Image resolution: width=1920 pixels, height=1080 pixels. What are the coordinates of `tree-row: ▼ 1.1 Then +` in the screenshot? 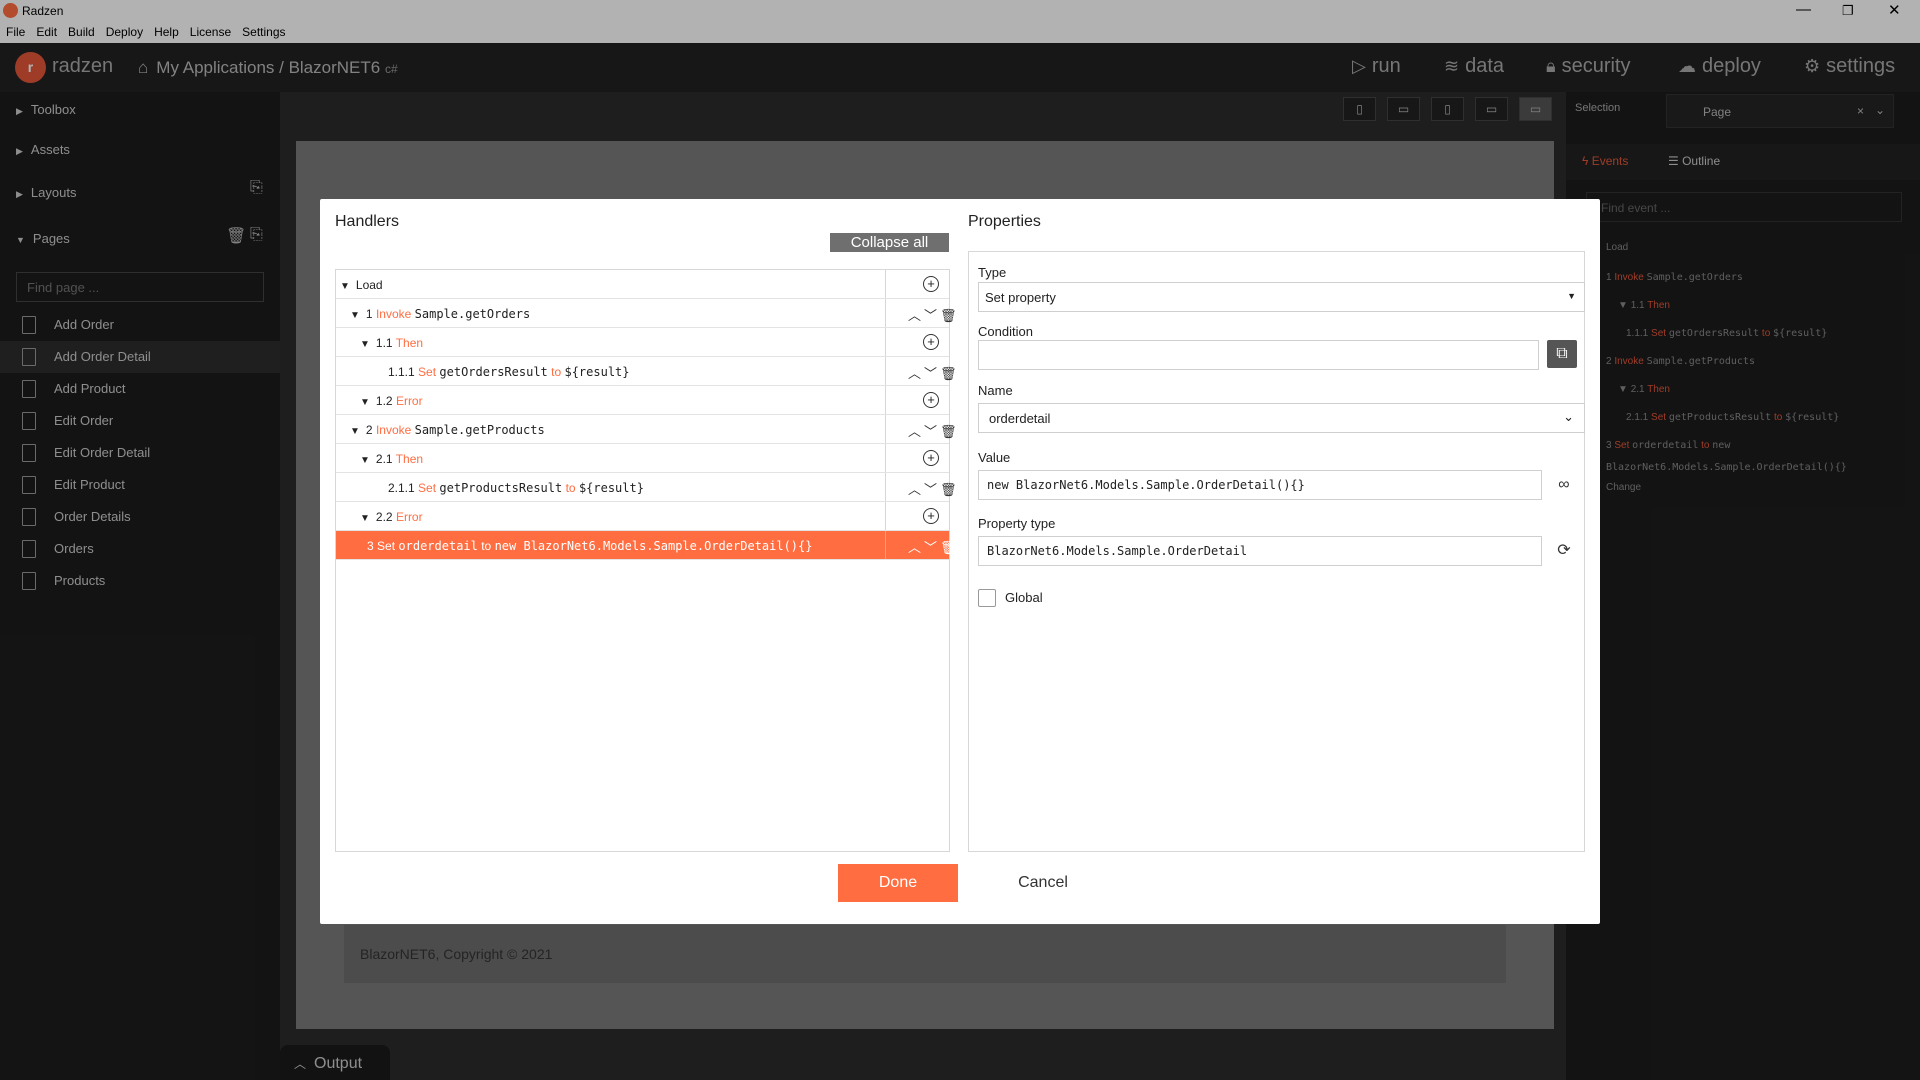 It's located at (642, 342).